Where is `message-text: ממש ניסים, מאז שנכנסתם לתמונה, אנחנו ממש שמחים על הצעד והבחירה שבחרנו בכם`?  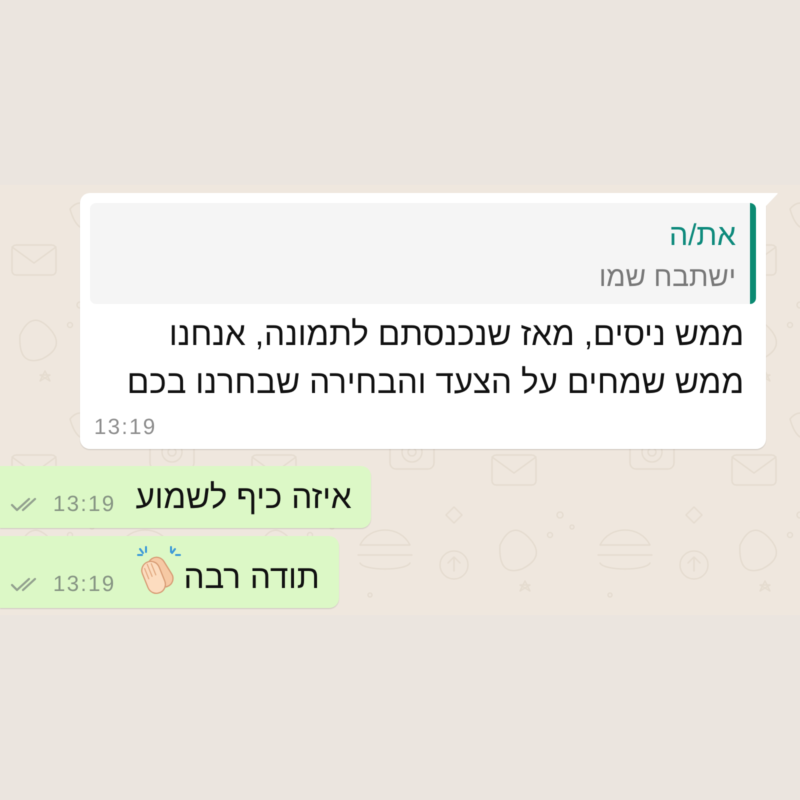
message-text: ממש ניסים, מאז שנכנסתם לתמונה, אנחנו ממש שמחים על הצעד והבחירה שבחרנו בכם is located at coordinates (435, 358).